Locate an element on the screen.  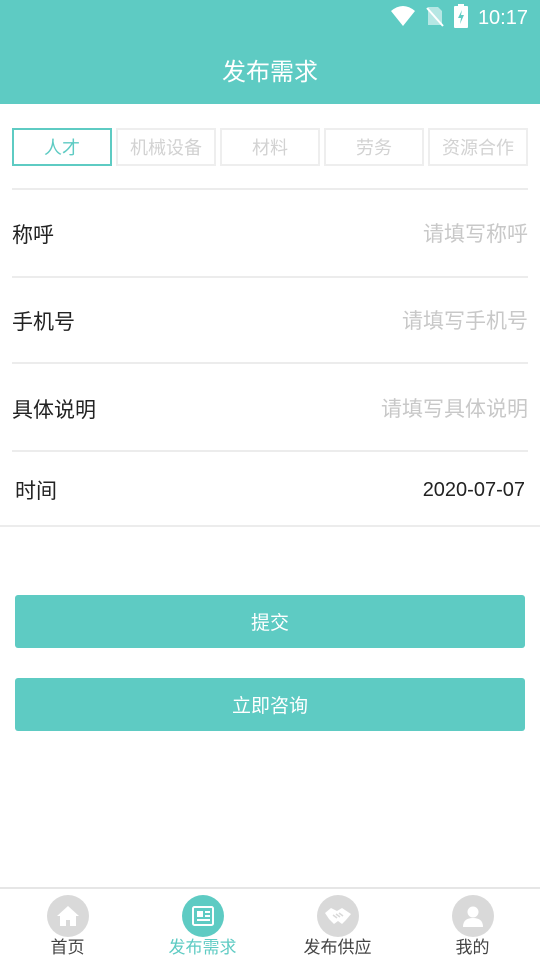
tab-machinery: 机械设备 is located at coordinates (166, 147).